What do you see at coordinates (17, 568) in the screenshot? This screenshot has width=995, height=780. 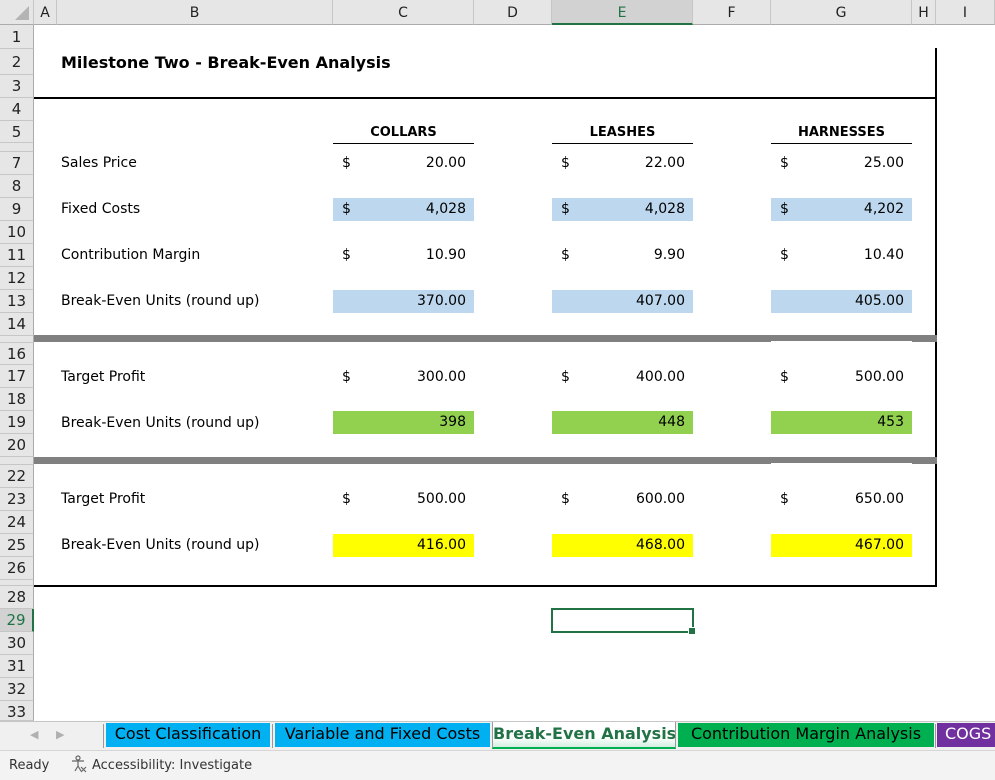 I see `row-header-26: 26` at bounding box center [17, 568].